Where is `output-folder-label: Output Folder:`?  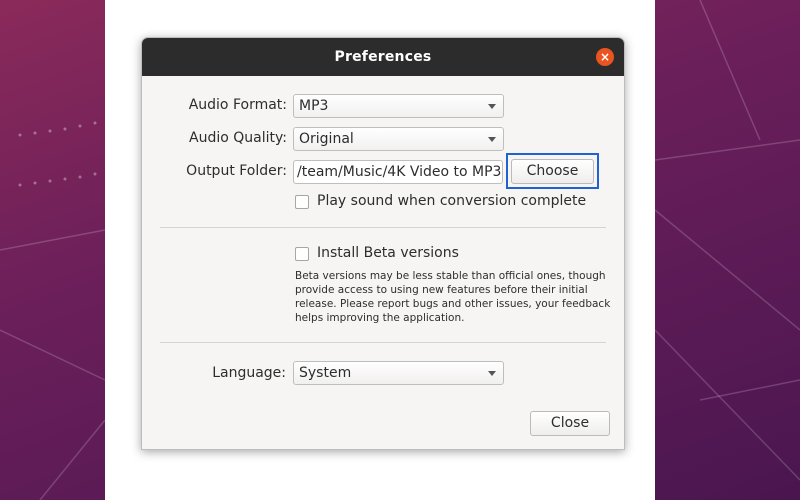
output-folder-label: Output Folder: is located at coordinates (236, 171).